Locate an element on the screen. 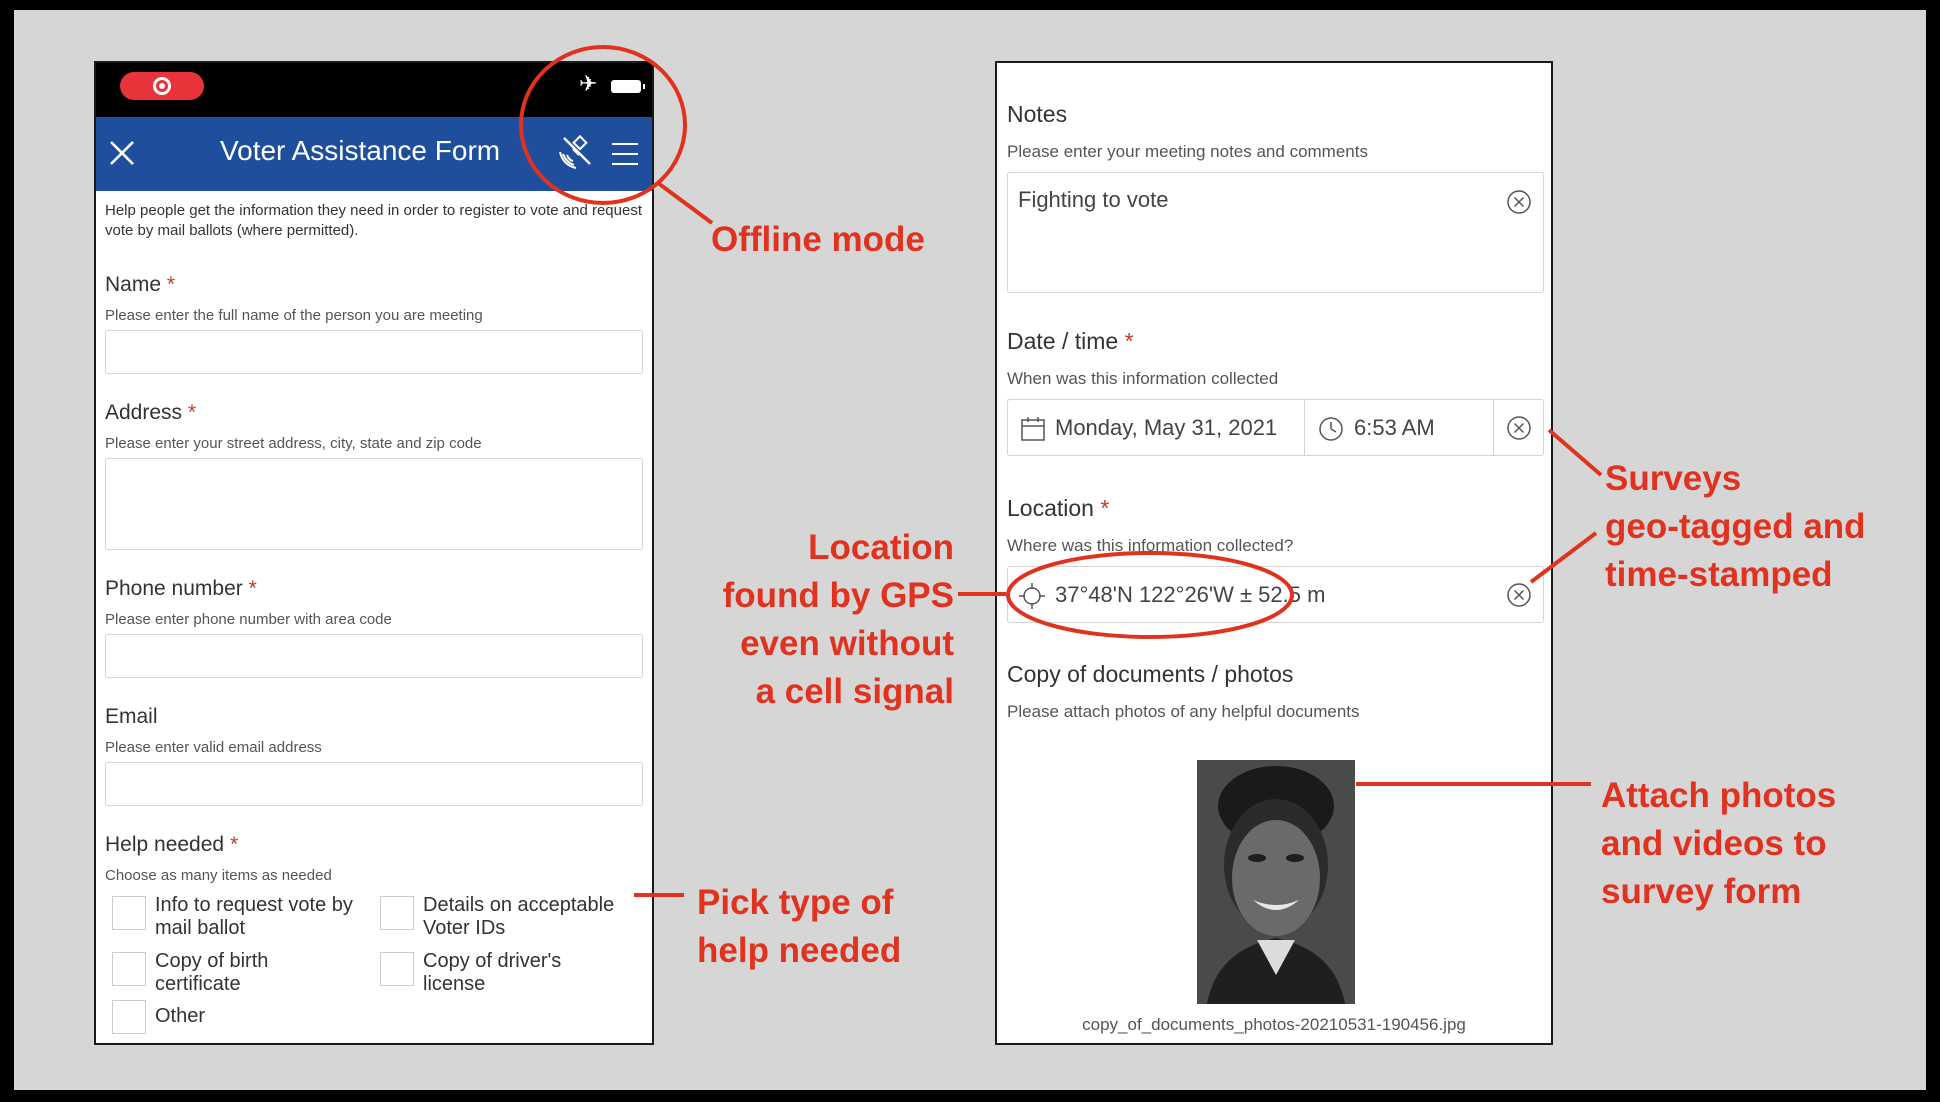 The width and height of the screenshot is (1940, 1102). annotation-pick-help: Pick type of help needed is located at coordinates (799, 927).